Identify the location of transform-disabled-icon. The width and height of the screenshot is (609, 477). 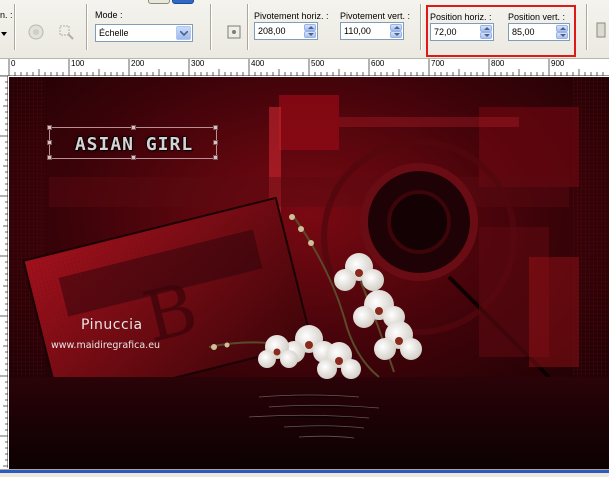
(66, 32).